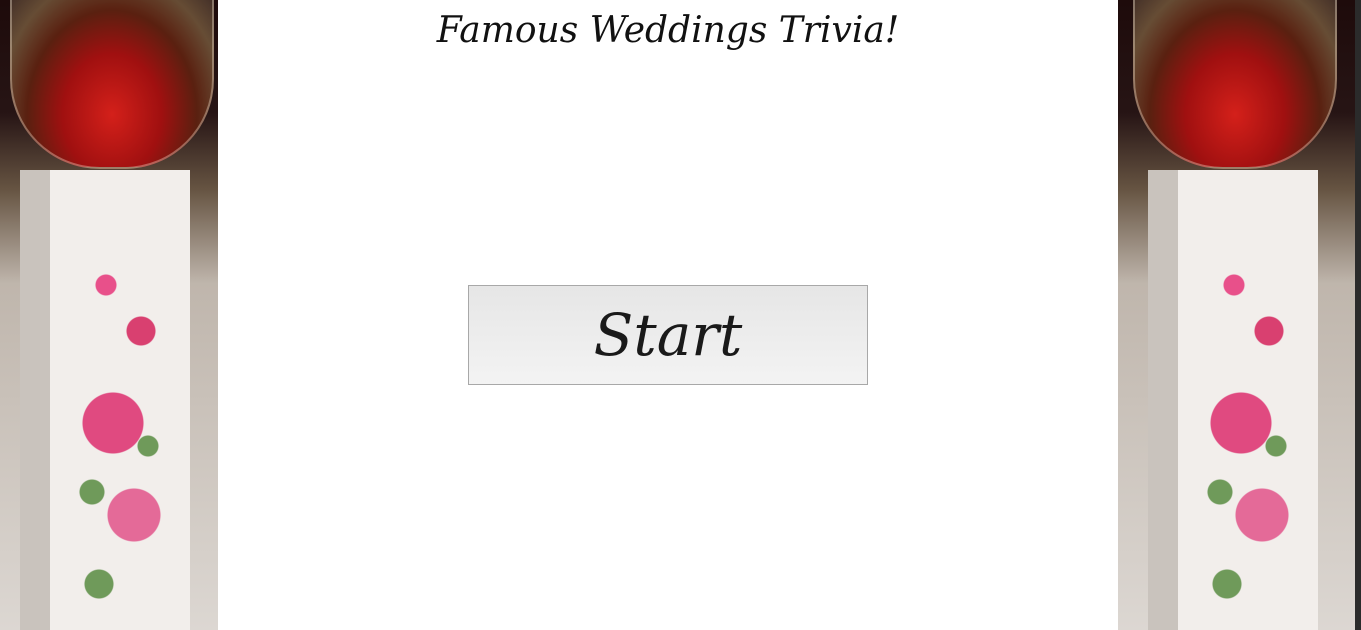 This screenshot has width=1361, height=630. Describe the element at coordinates (1358, 315) in the screenshot. I see `scrollbar-edge` at that location.